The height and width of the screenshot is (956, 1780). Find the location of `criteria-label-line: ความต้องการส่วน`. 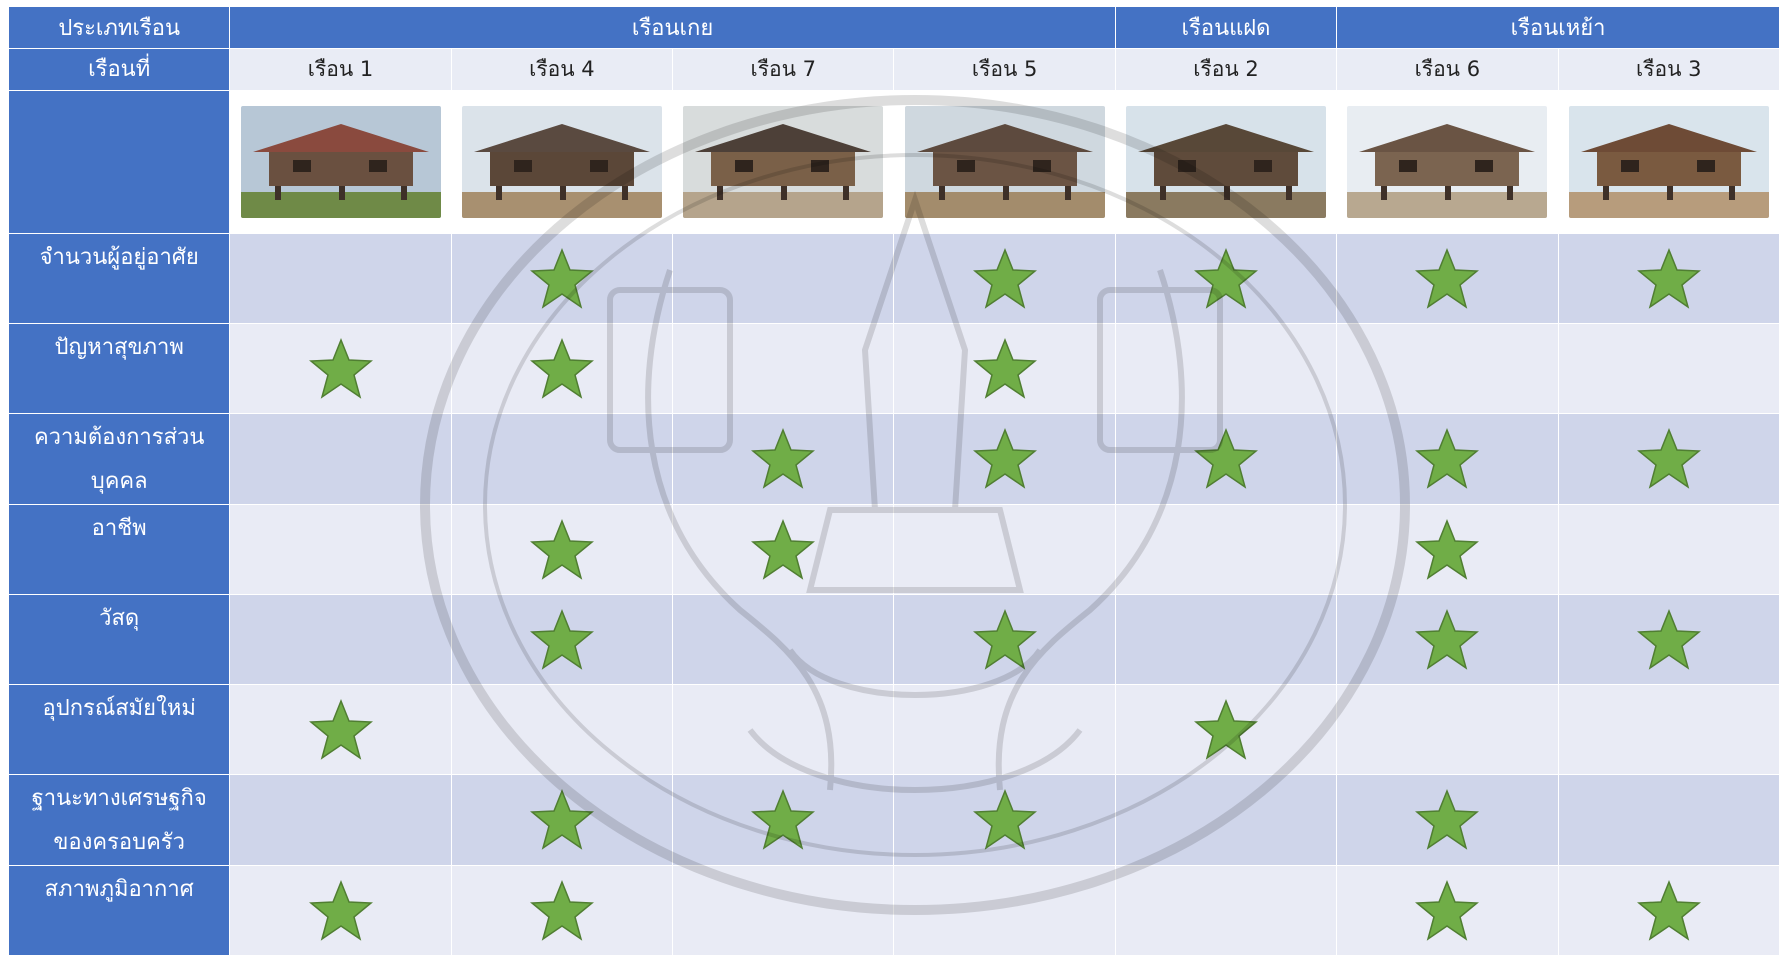

criteria-label-line: ความต้องการส่วน is located at coordinates (119, 437).